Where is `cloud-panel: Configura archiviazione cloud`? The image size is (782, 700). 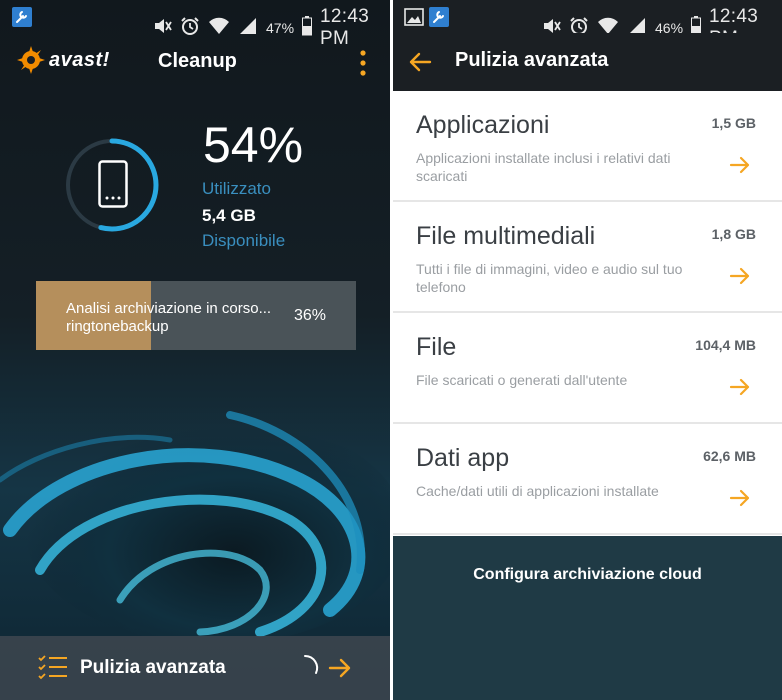
cloud-panel: Configura archiviazione cloud is located at coordinates (587, 618).